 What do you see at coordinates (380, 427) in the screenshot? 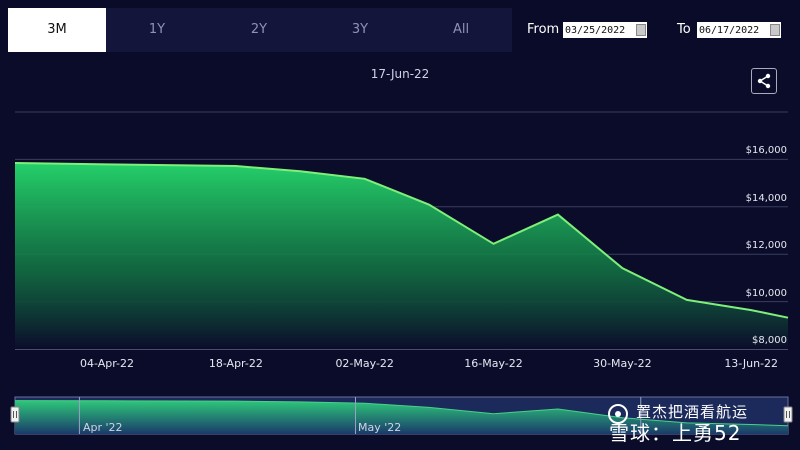
I see `navigator-label-may: May '22` at bounding box center [380, 427].